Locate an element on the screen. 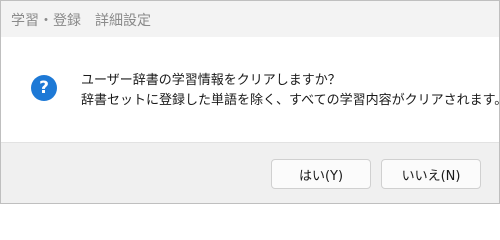 Image resolution: width=500 pixels, height=240 pixels. title-bar: 学習・登録 詳細設定 is located at coordinates (250, 19).